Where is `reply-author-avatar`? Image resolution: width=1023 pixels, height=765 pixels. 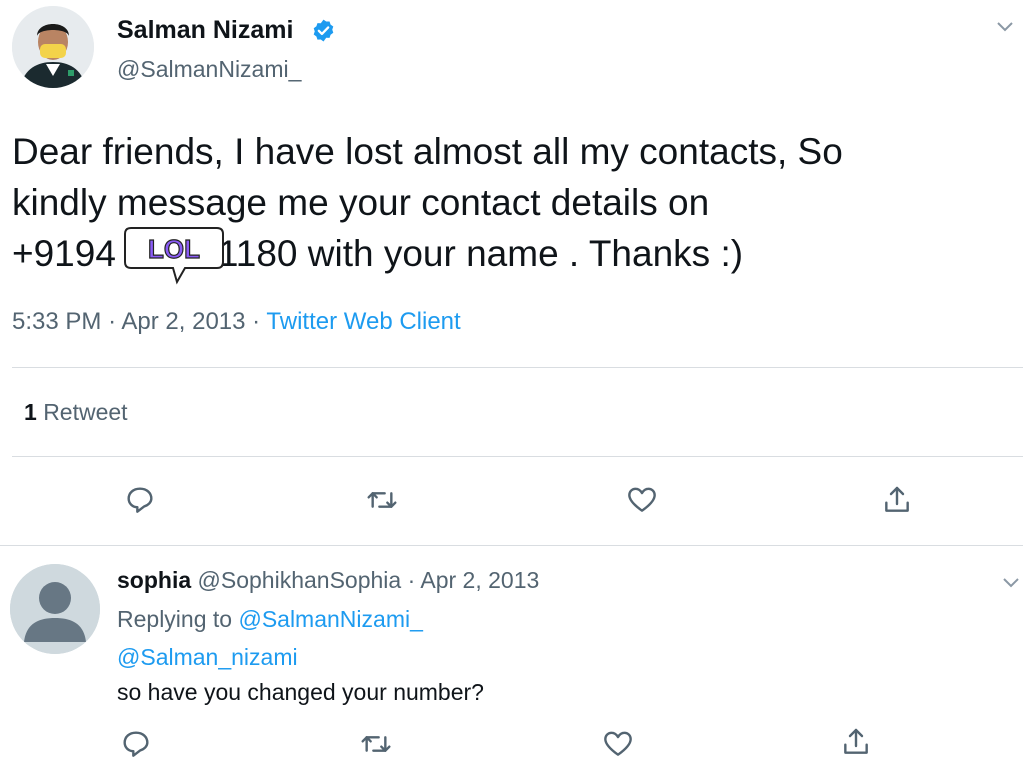 reply-author-avatar is located at coordinates (55, 609).